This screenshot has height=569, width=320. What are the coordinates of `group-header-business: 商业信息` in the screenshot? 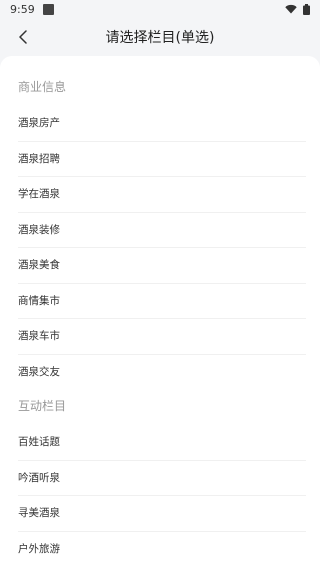 It's located at (42, 87).